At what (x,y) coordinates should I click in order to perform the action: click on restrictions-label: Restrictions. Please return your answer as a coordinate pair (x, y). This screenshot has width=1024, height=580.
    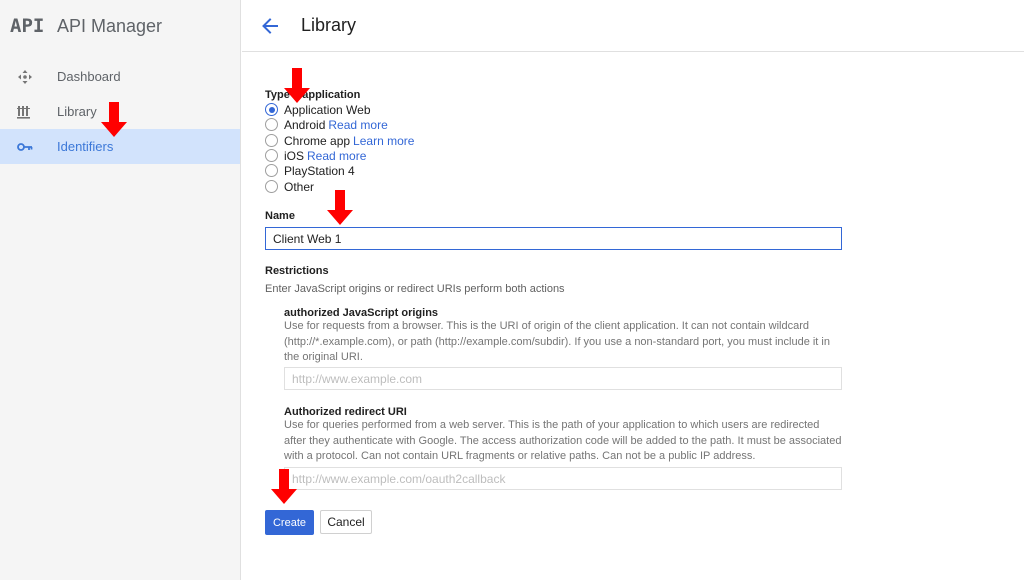
    Looking at the image, I should click on (297, 271).